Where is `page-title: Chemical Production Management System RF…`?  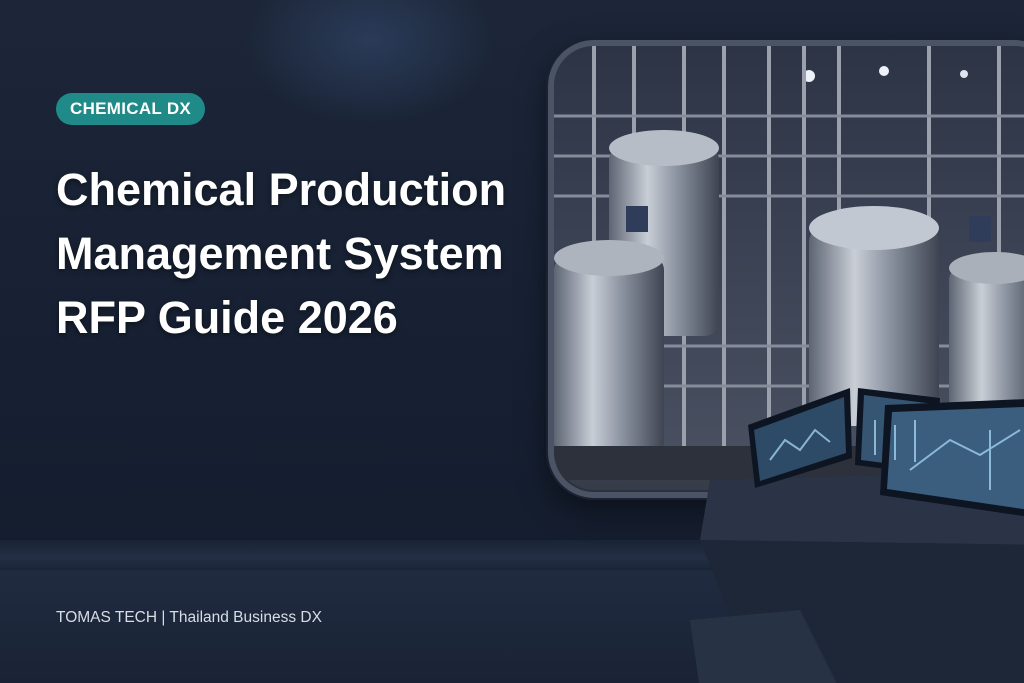
page-title: Chemical Production Management System RF… is located at coordinates (316, 254).